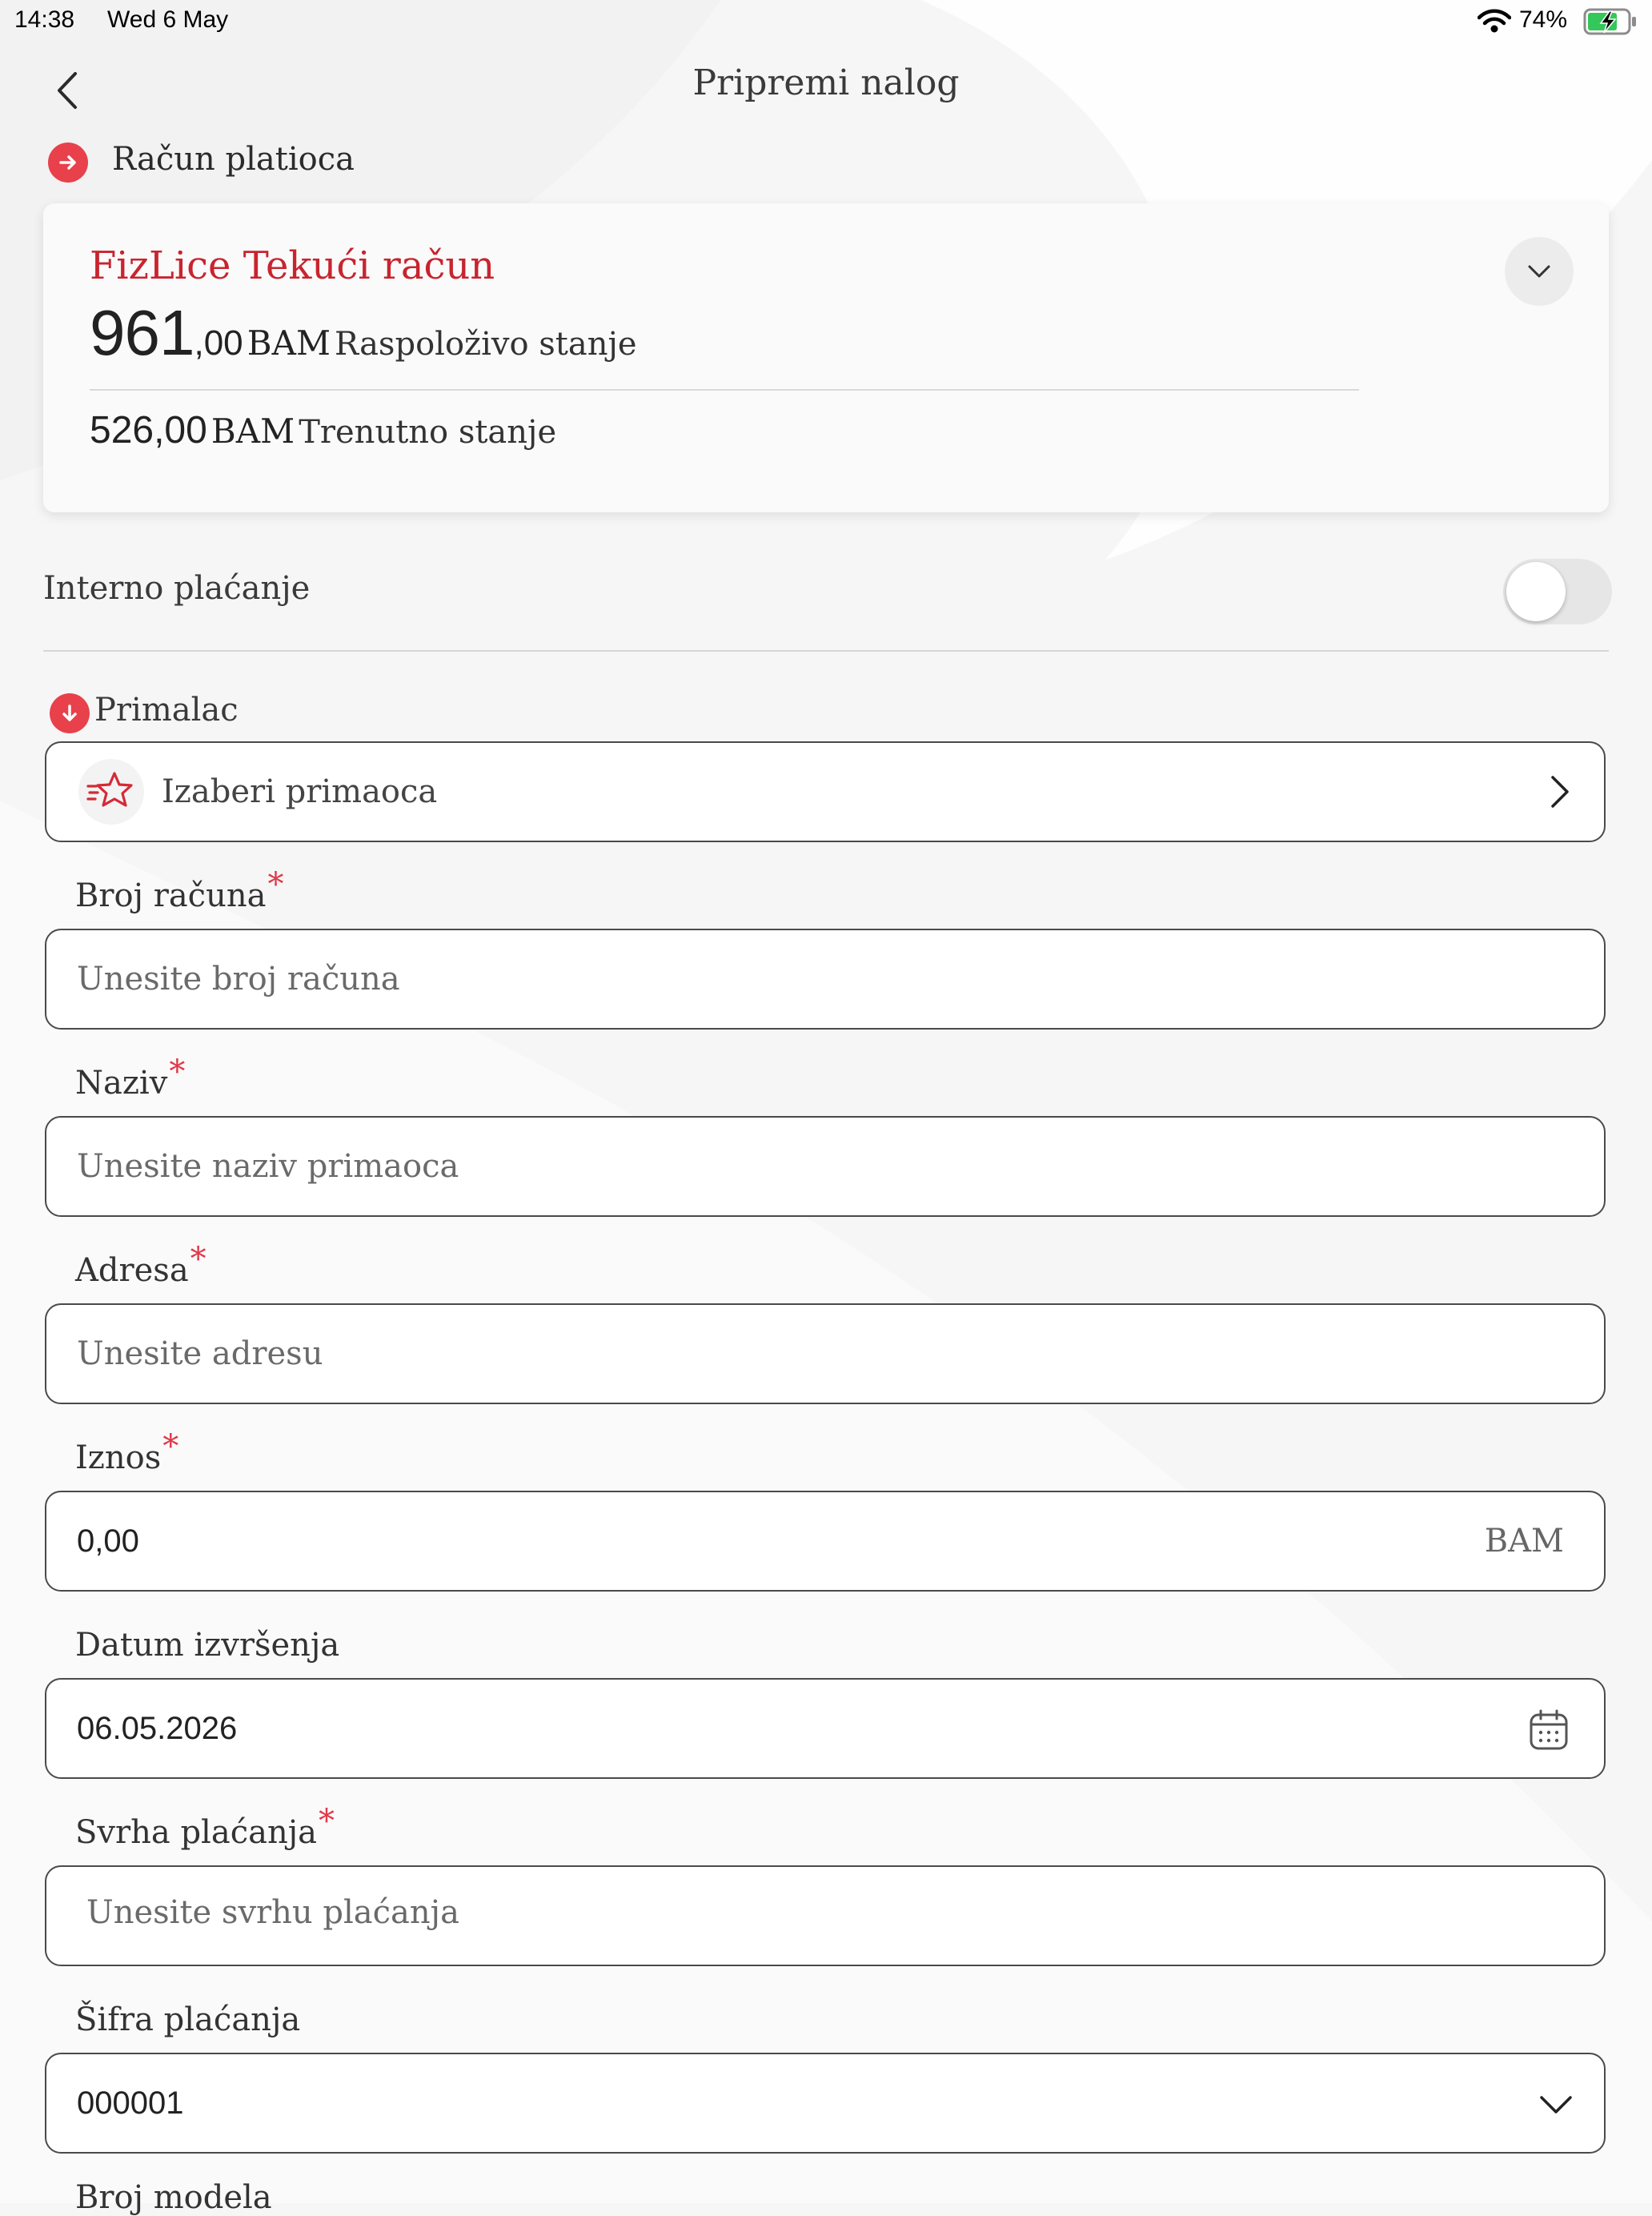 The width and height of the screenshot is (1652, 2216). What do you see at coordinates (218, 343) in the screenshot?
I see `available-decimal: ,00` at bounding box center [218, 343].